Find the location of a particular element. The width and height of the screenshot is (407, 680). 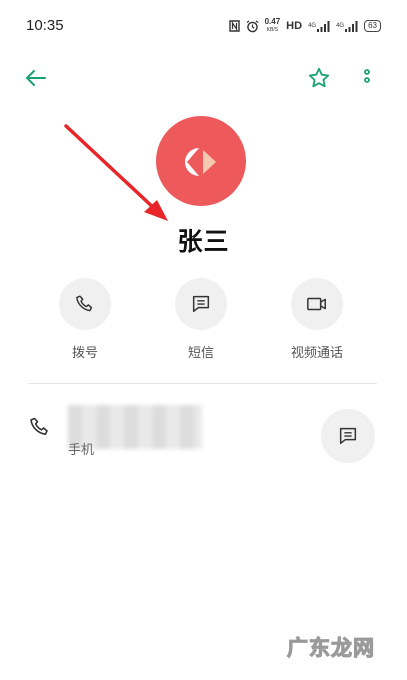

arrow-left-icon is located at coordinates (36, 78).